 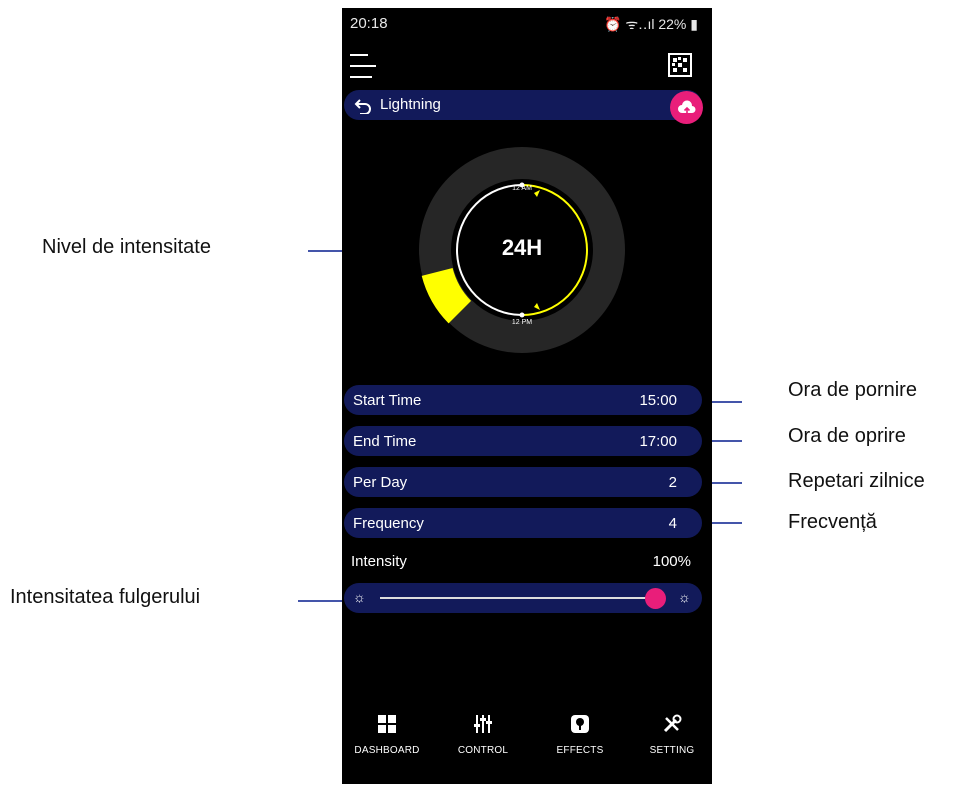 I want to click on callout-frequency: Frecvență, so click(x=832, y=522).